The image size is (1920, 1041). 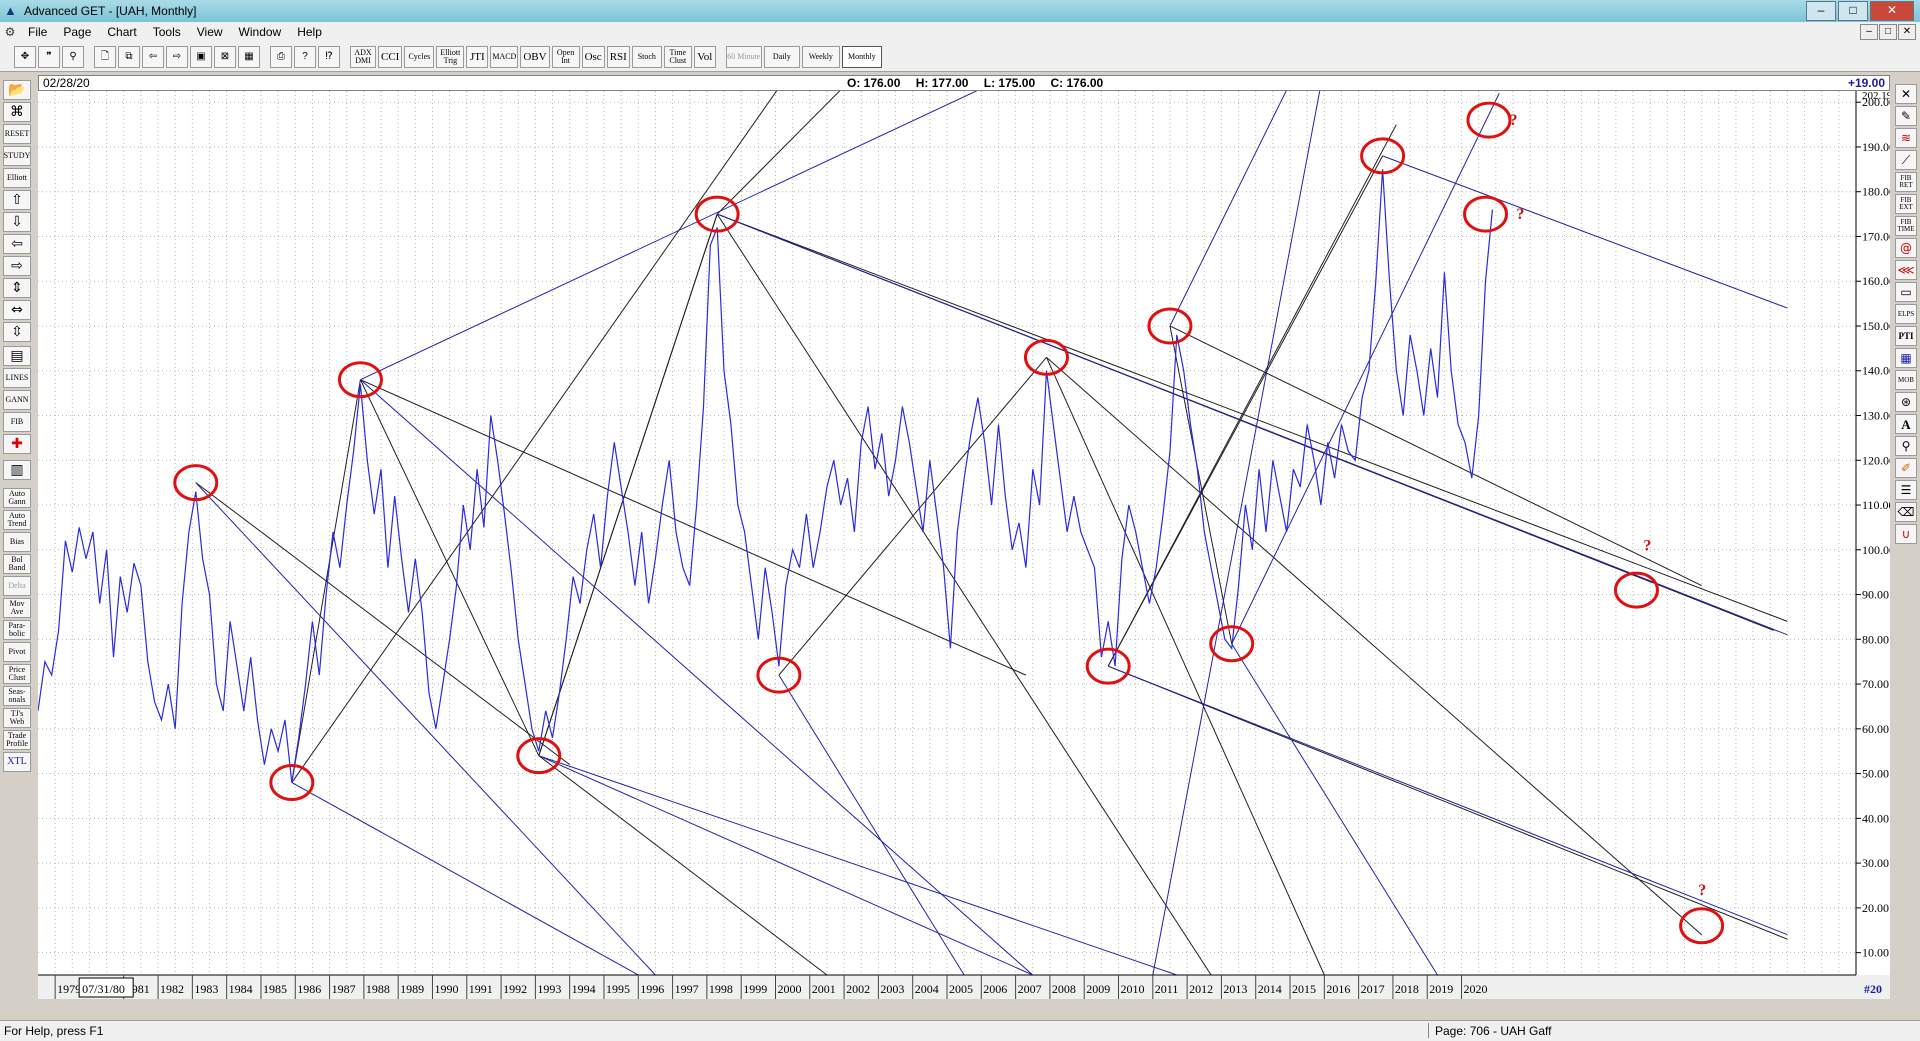 I want to click on arrow-right-icon: ⇨, so click(x=177, y=56).